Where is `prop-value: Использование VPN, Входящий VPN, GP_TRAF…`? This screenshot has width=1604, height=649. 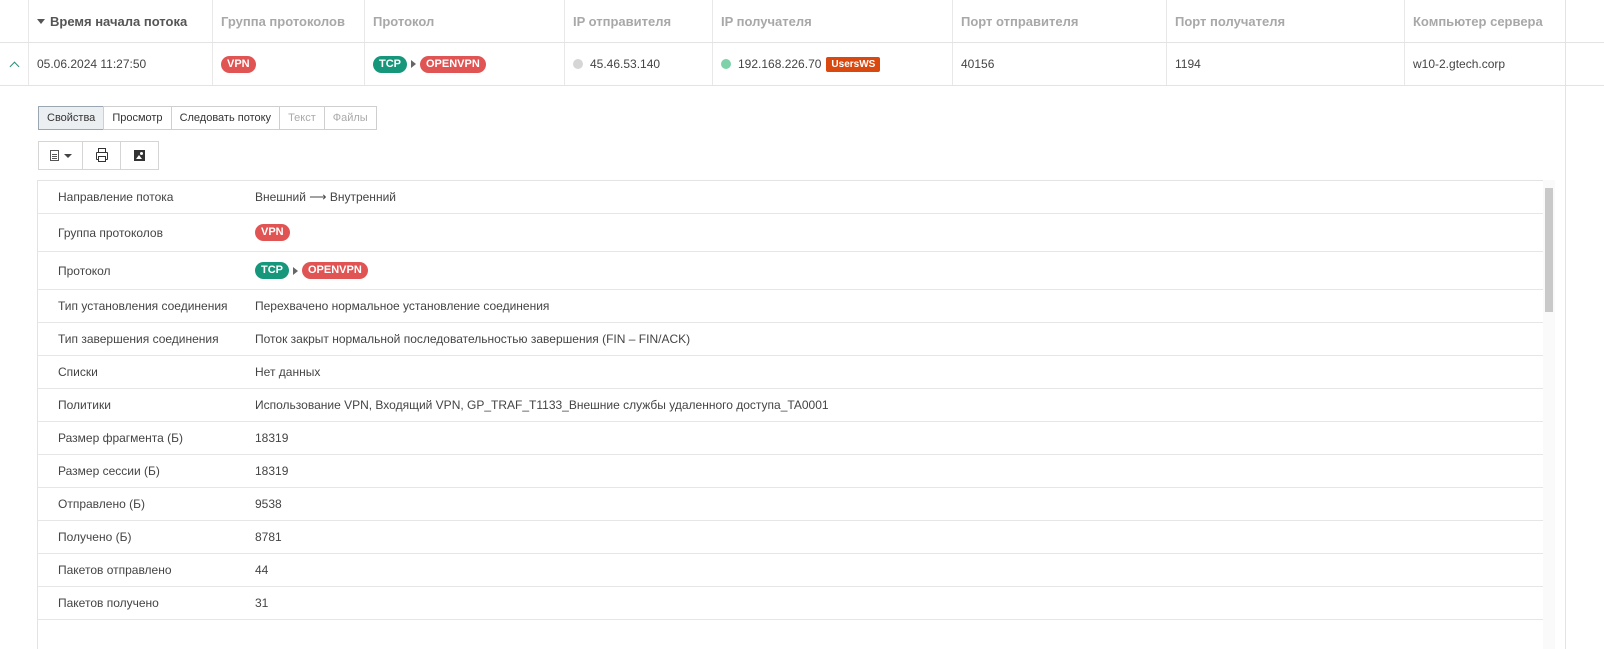
prop-value: Использование VPN, Входящий VPN, GP_TRAF… is located at coordinates (542, 405).